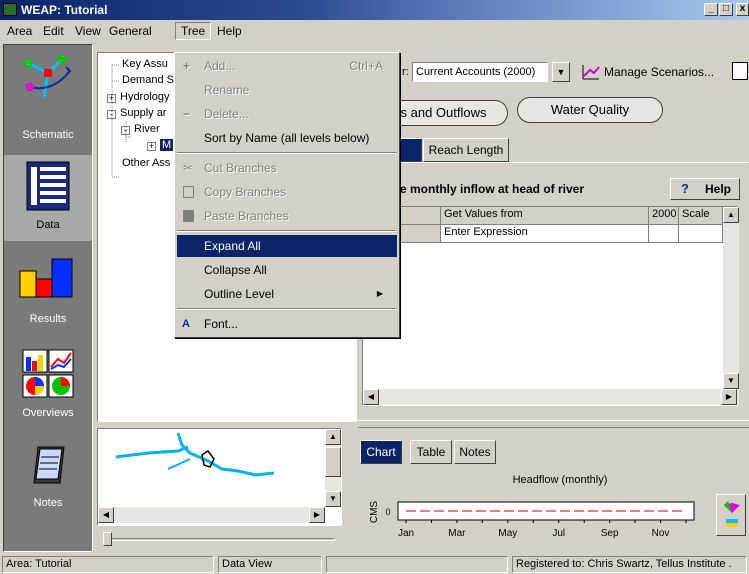 Image resolution: width=749 pixels, height=574 pixels. I want to click on grid-horizontal-scrollbar: ◀ ▶, so click(551, 397).